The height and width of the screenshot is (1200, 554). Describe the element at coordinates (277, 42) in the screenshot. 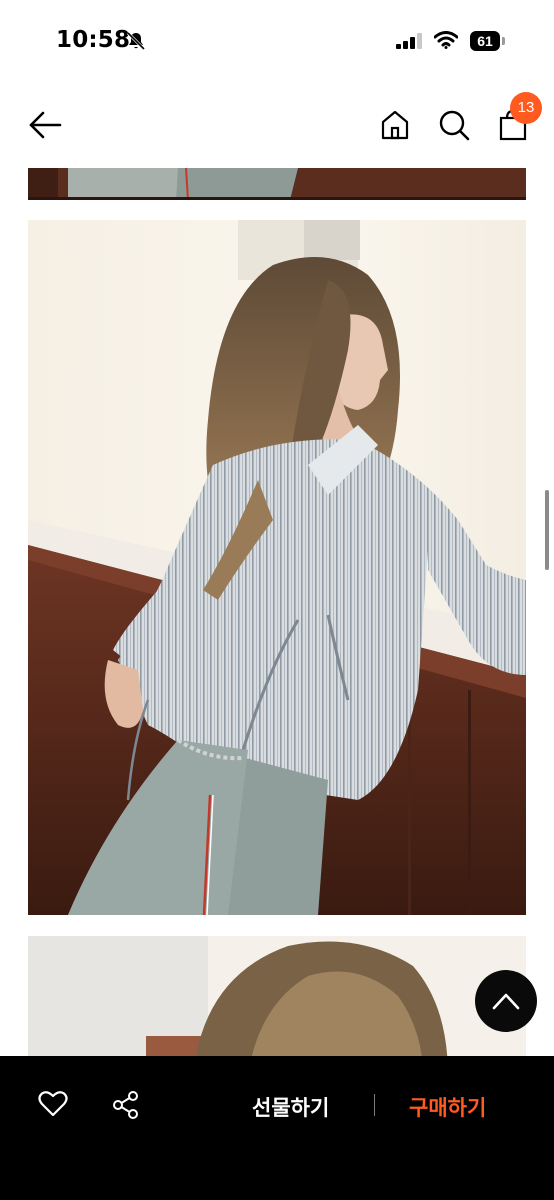

I see `status-bar: 10:58 61` at that location.